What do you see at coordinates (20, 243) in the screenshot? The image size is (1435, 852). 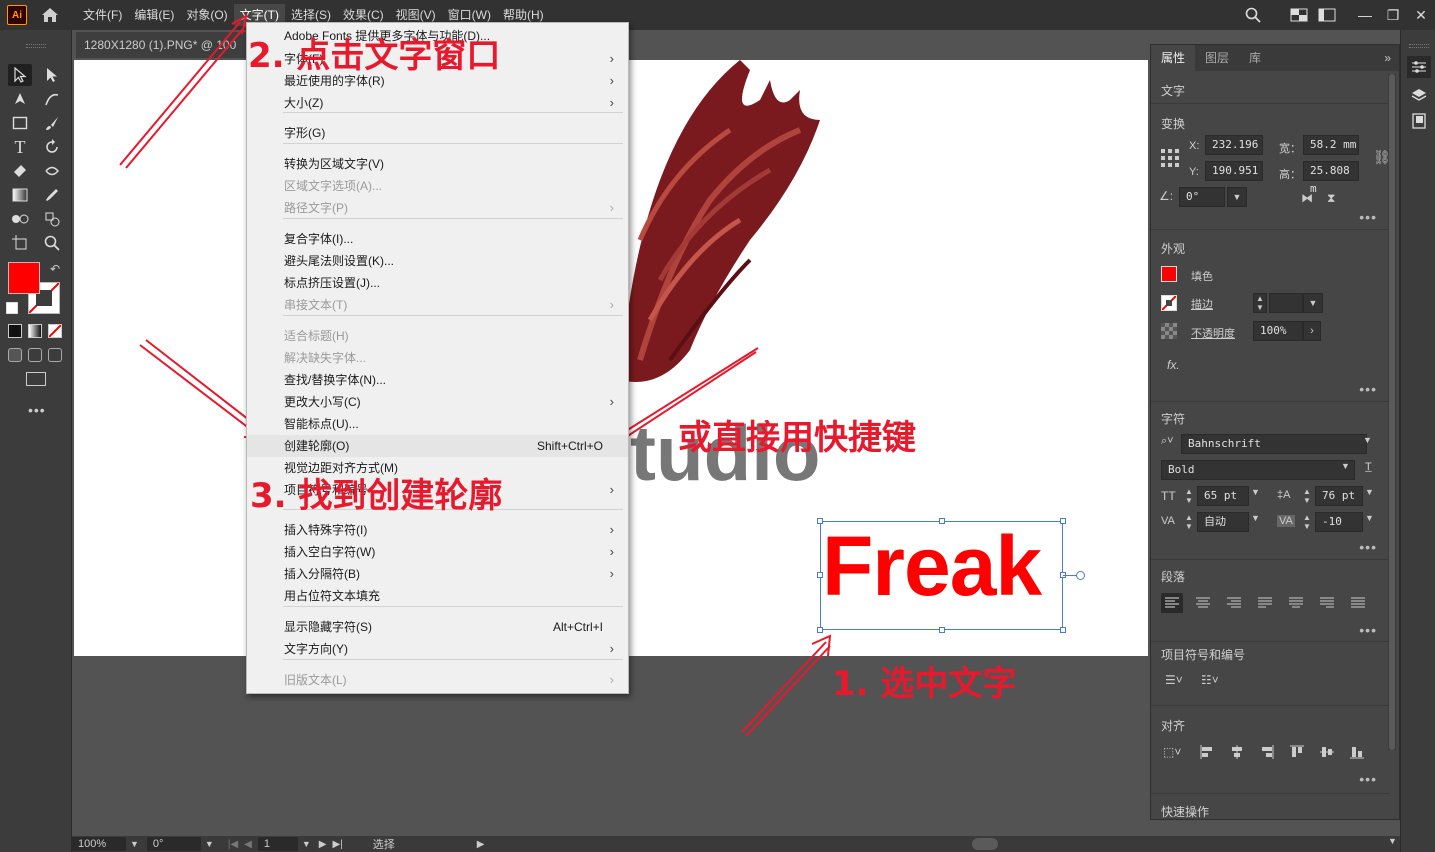 I see `artboard-tool-icon` at bounding box center [20, 243].